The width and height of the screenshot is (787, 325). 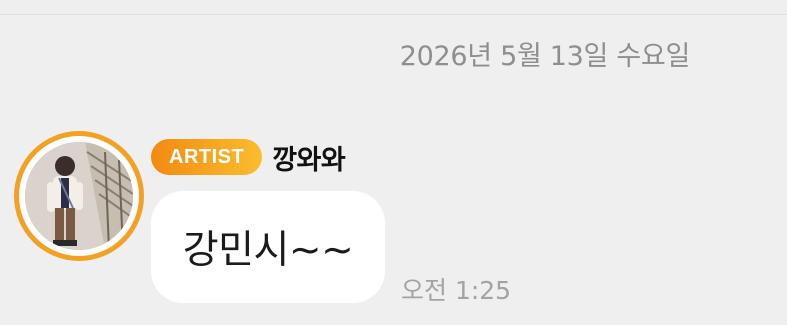 I want to click on avatar-illustration, so click(x=79, y=196).